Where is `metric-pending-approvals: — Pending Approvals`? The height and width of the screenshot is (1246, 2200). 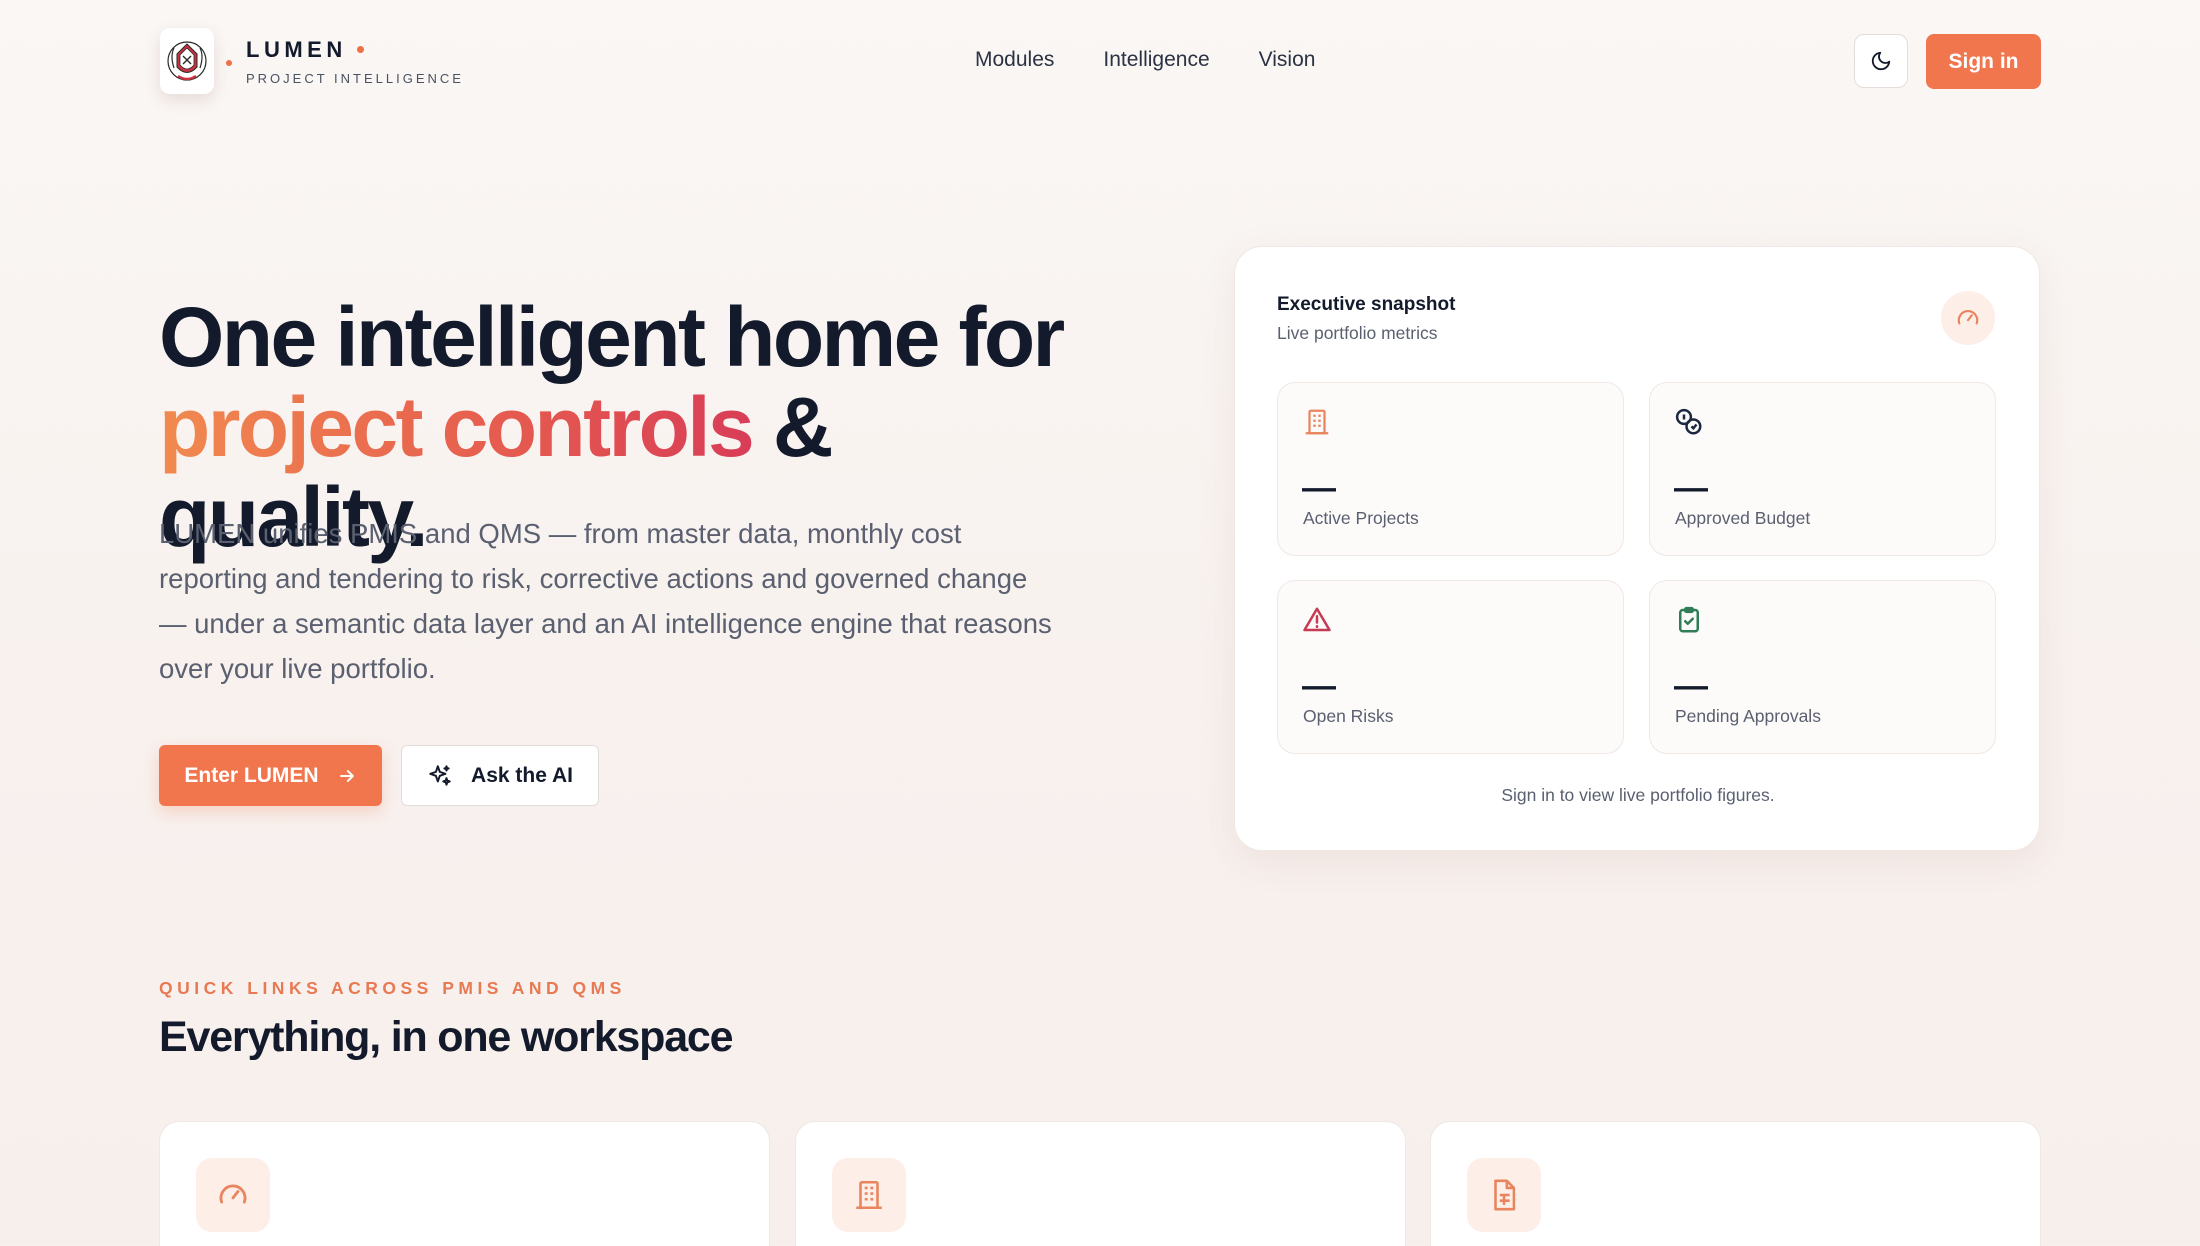
metric-pending-approvals: — Pending Approvals is located at coordinates (1822, 667).